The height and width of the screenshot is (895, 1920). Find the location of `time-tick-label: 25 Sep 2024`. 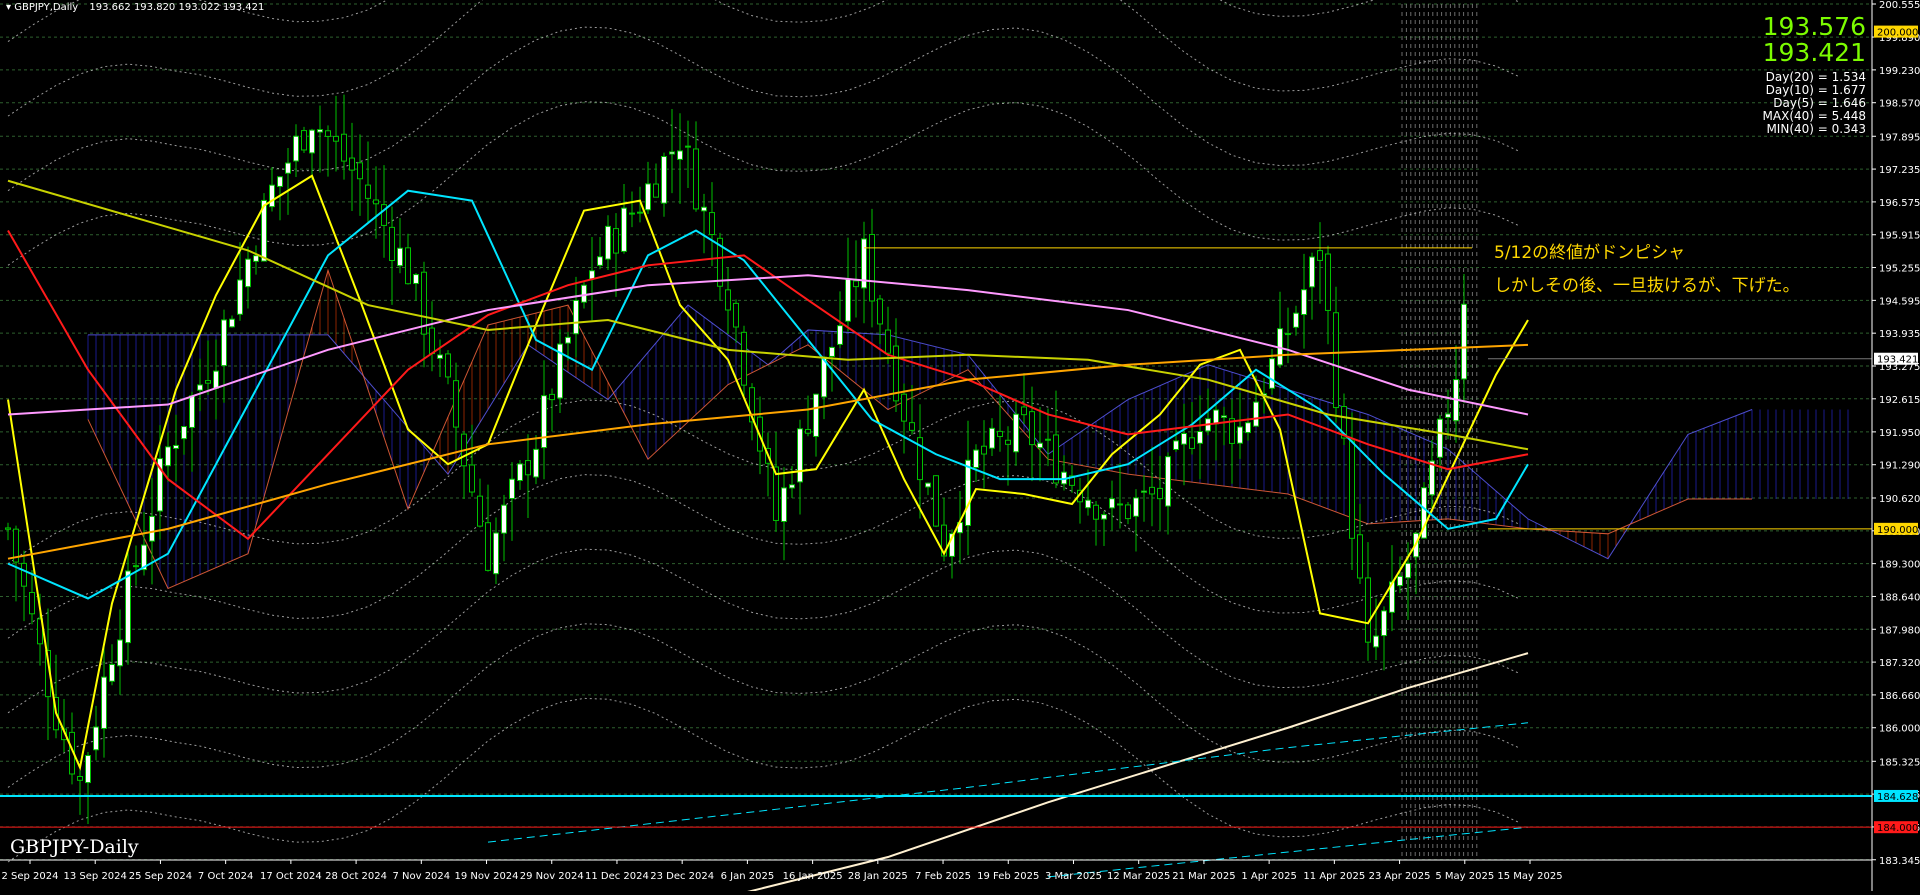

time-tick-label: 25 Sep 2024 is located at coordinates (160, 876).